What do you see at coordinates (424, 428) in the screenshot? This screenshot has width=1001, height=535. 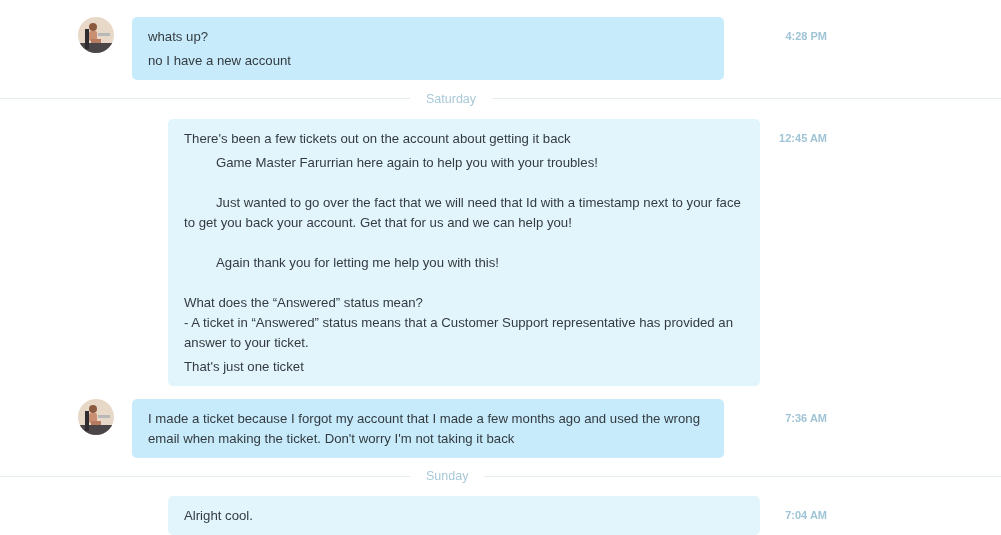 I see `message-text: I made a ticket because I forgot my account that I made a few months ago and used the wrong email when making the ticket. Don't worry I'm not taking it back` at bounding box center [424, 428].